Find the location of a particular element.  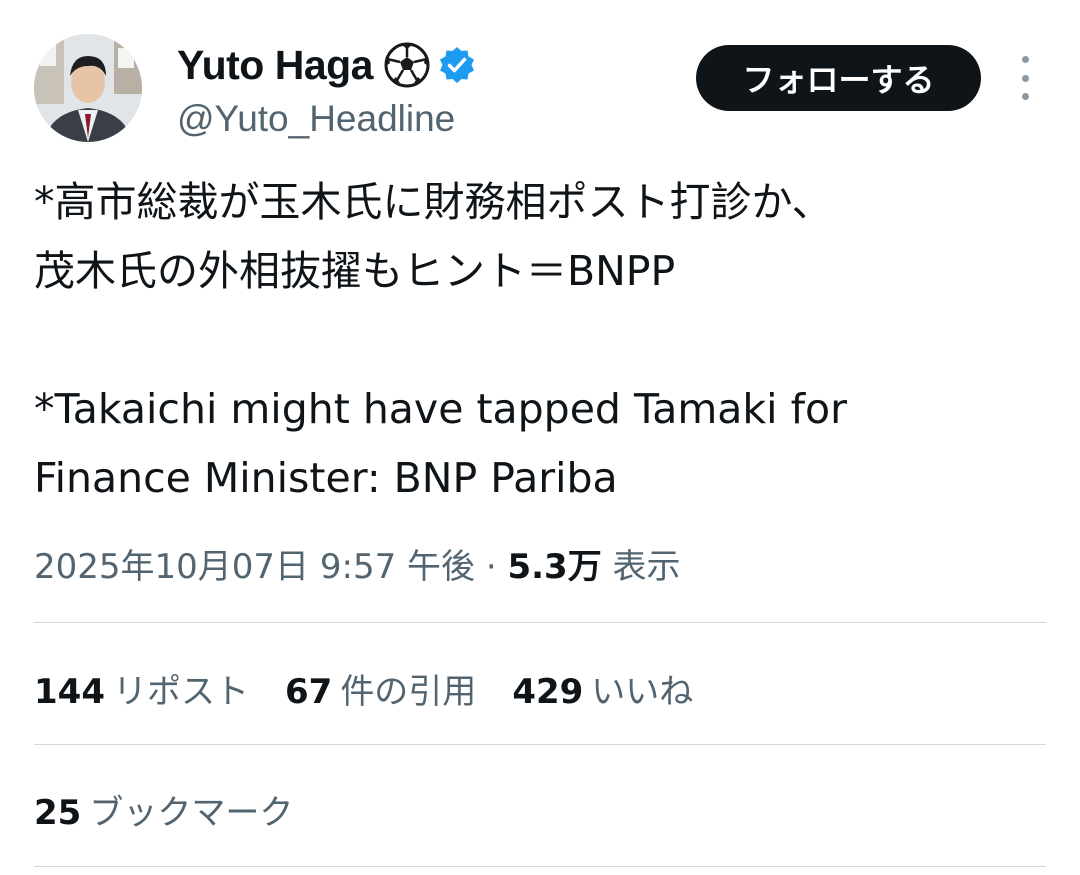

reposts-stat: 144 リポスト is located at coordinates (141, 688).